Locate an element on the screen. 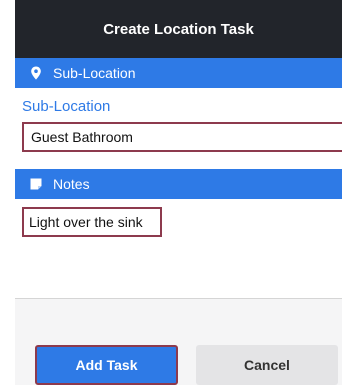  add-task-button: Add Task is located at coordinates (106, 365).